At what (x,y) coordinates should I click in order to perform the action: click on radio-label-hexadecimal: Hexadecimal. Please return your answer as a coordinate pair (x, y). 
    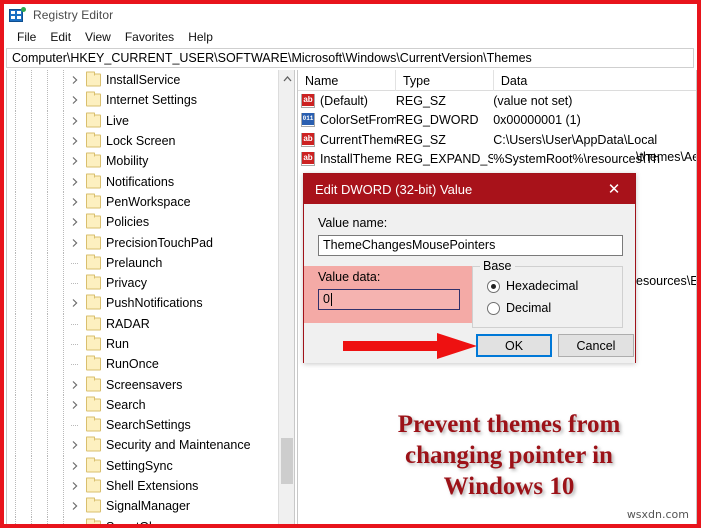
    Looking at the image, I should click on (542, 286).